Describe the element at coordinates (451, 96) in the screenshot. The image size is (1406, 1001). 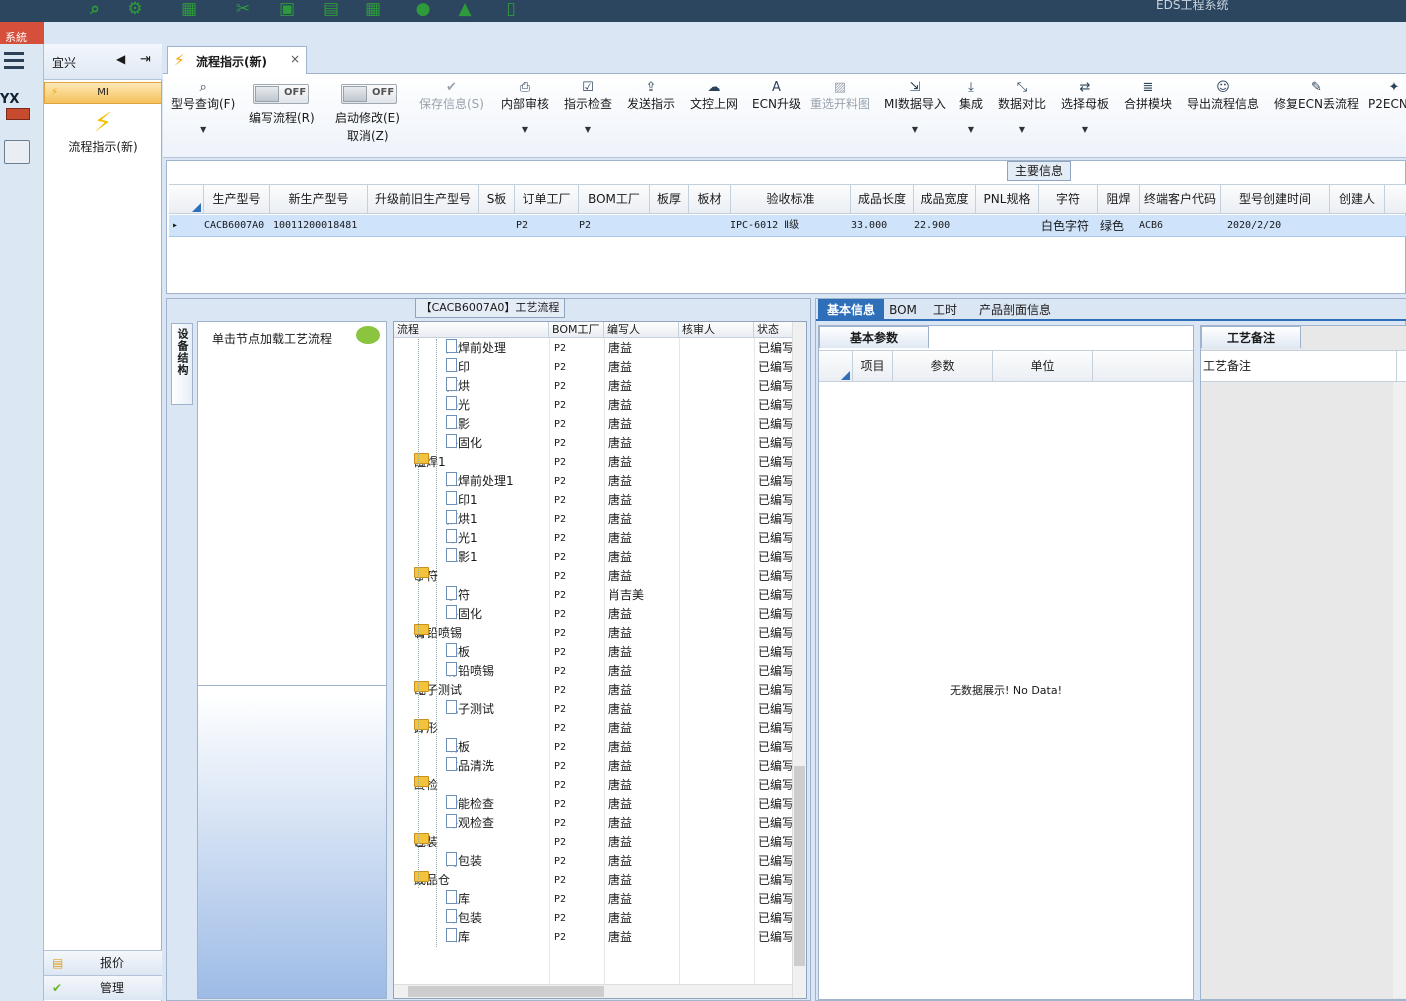
I see `save-info-button: ✔ 保存信息(S)` at that location.